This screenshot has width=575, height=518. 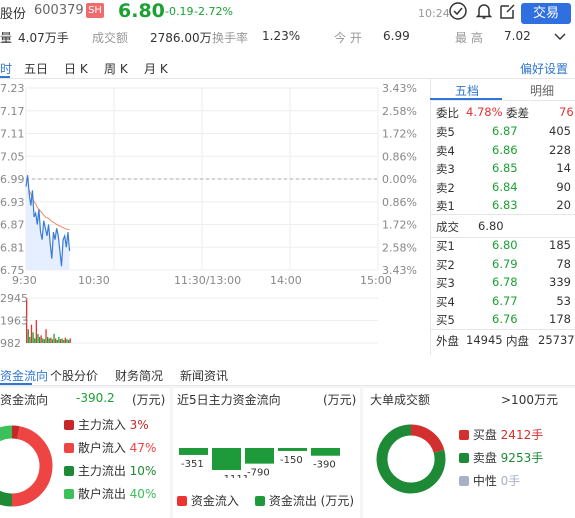 I want to click on big-legend-item: 卖盘 9253手, so click(x=501, y=457).